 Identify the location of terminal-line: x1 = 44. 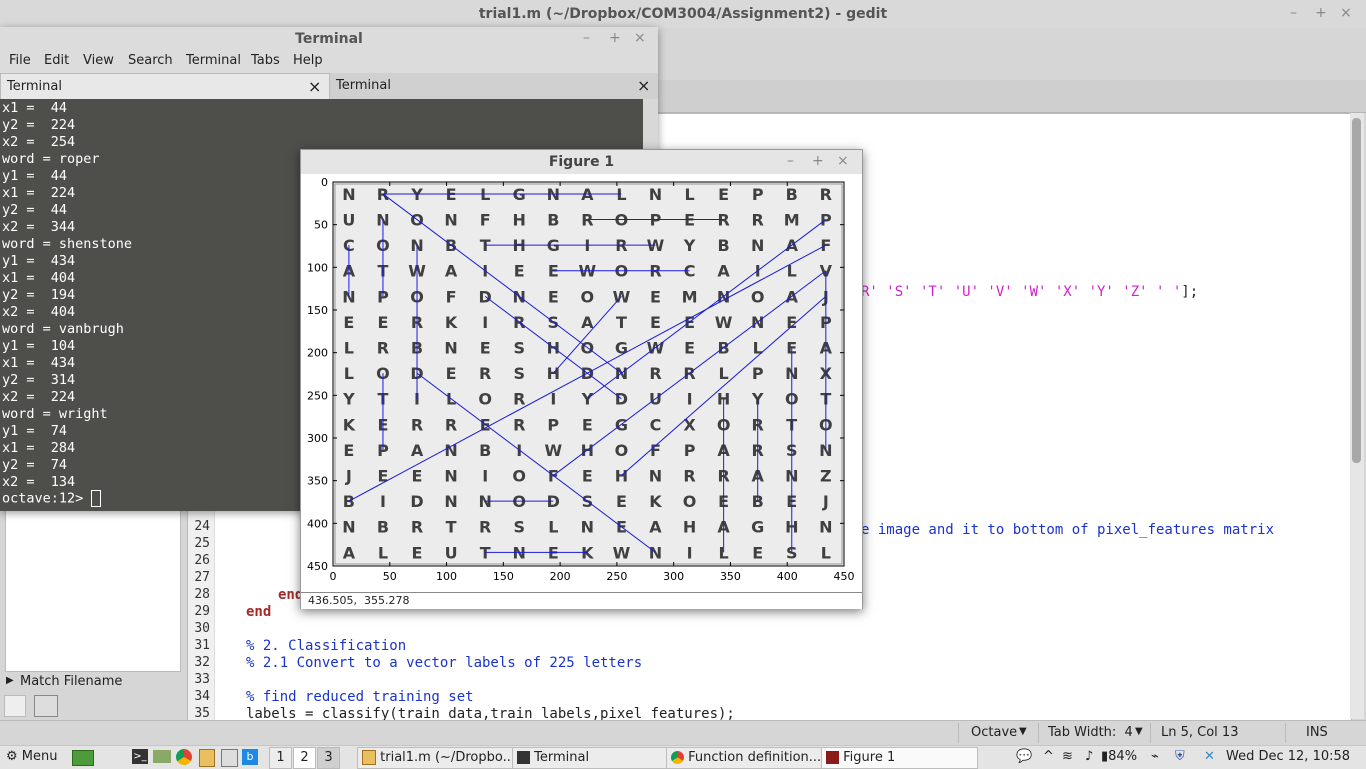
(35, 108).